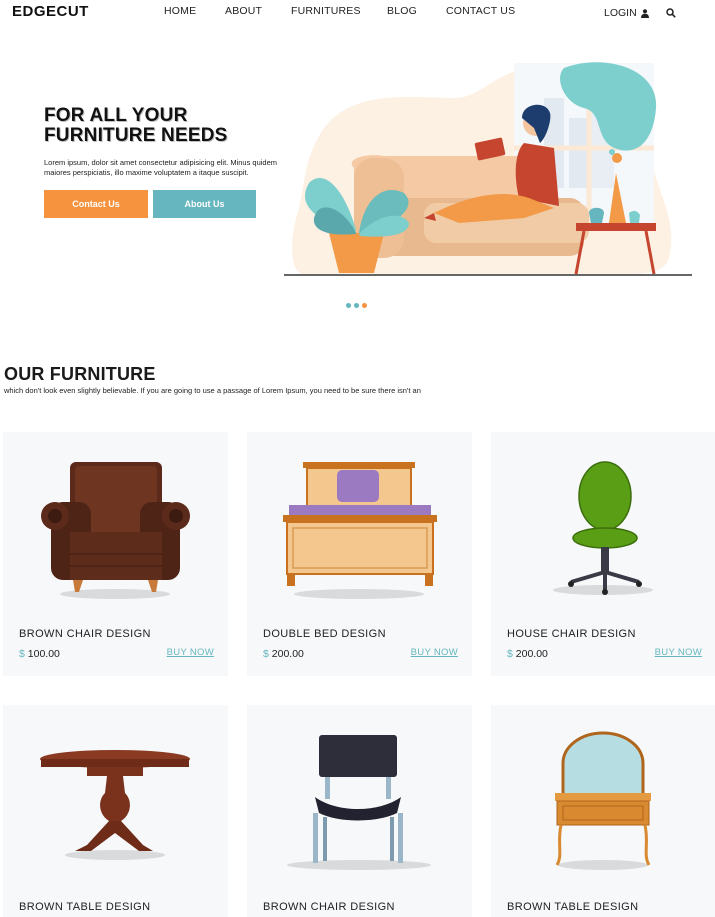  Describe the element at coordinates (324, 634) in the screenshot. I see `product-name: DOUBLE BED DESIGN` at that location.